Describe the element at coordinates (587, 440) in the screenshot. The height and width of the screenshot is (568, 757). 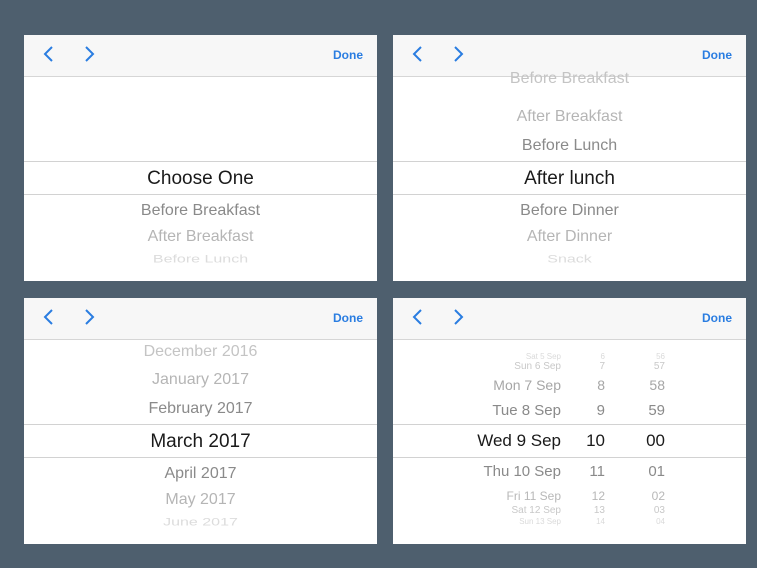
I see `hour-option-selected: 10` at that location.